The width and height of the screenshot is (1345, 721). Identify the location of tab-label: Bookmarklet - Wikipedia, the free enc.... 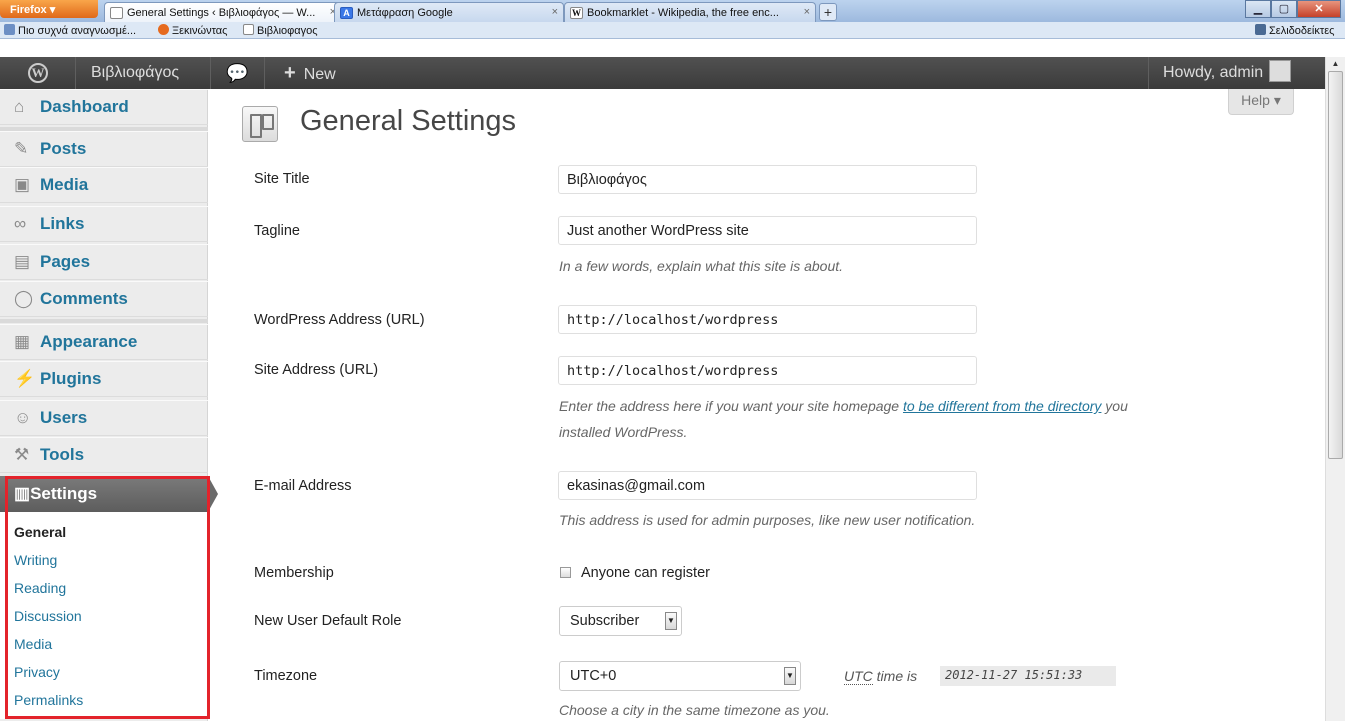
(683, 13).